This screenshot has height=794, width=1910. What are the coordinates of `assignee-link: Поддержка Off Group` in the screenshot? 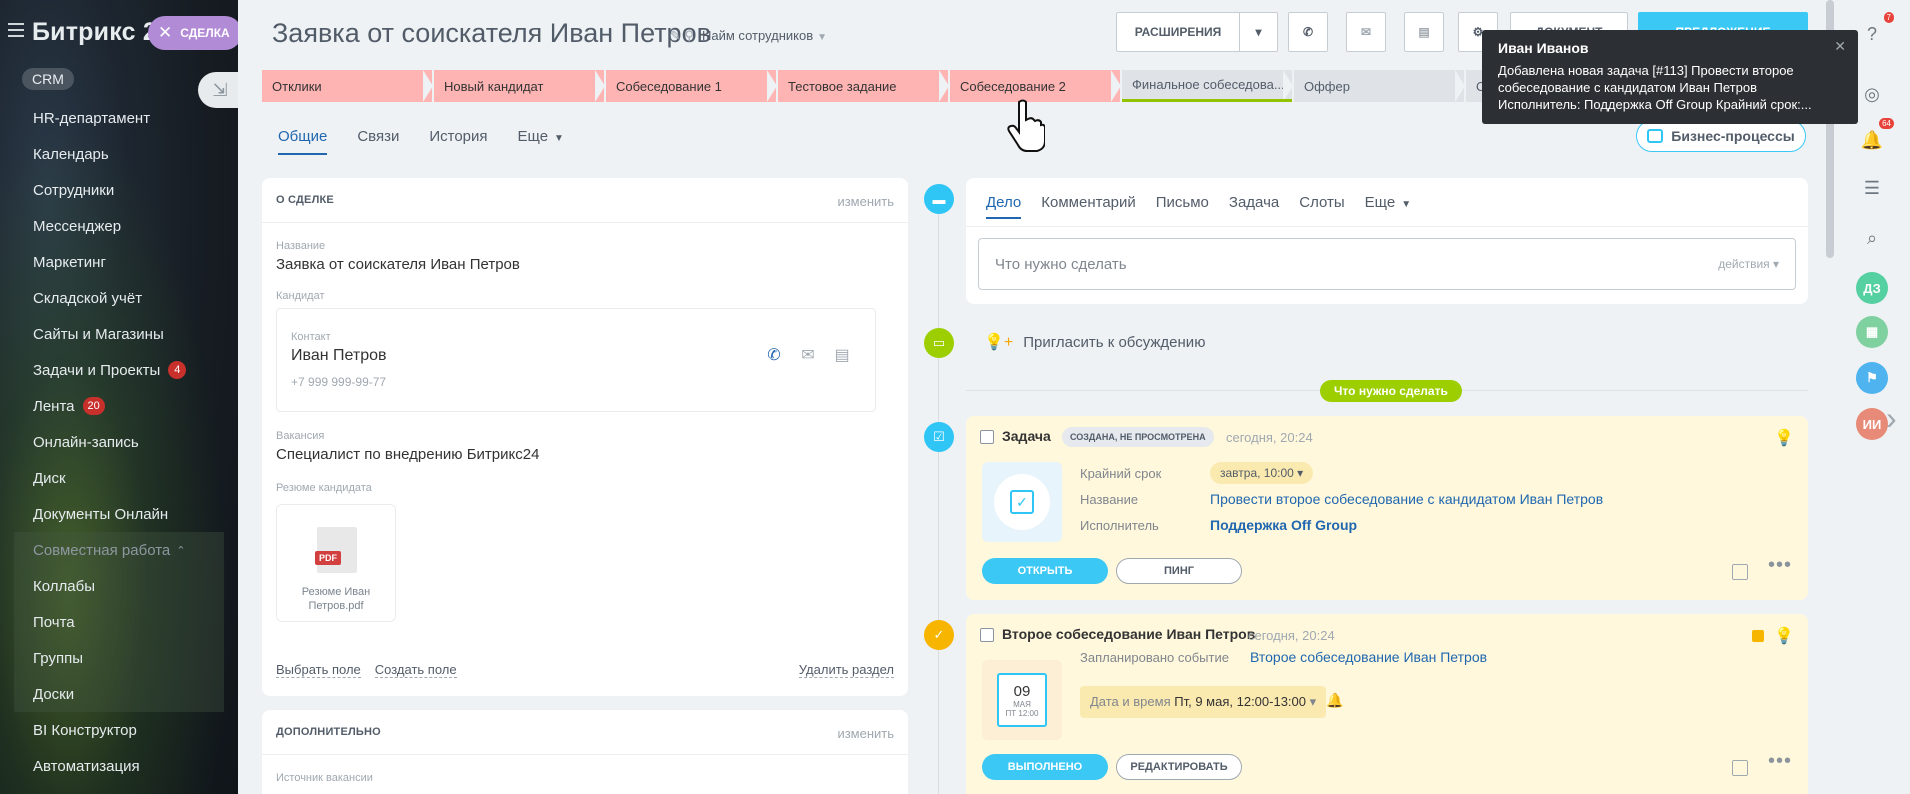 It's located at (1283, 525).